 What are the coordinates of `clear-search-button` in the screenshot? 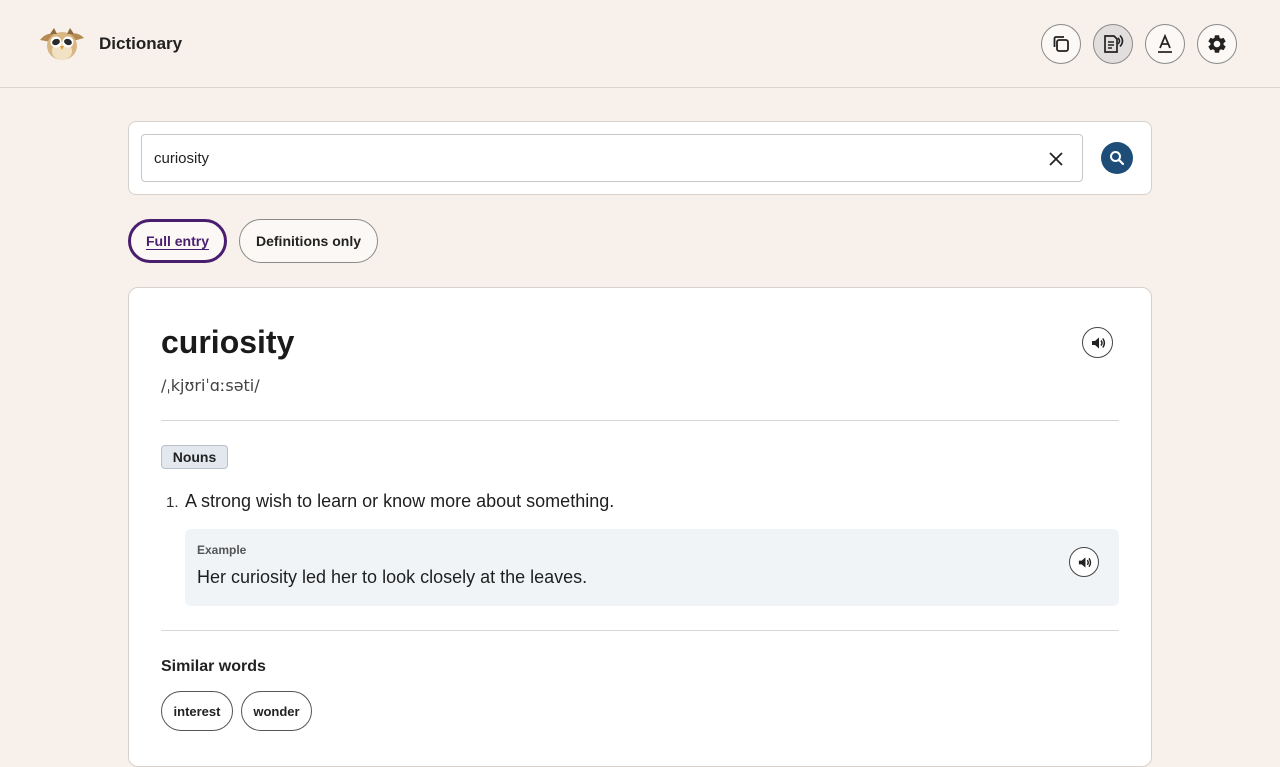 It's located at (1056, 159).